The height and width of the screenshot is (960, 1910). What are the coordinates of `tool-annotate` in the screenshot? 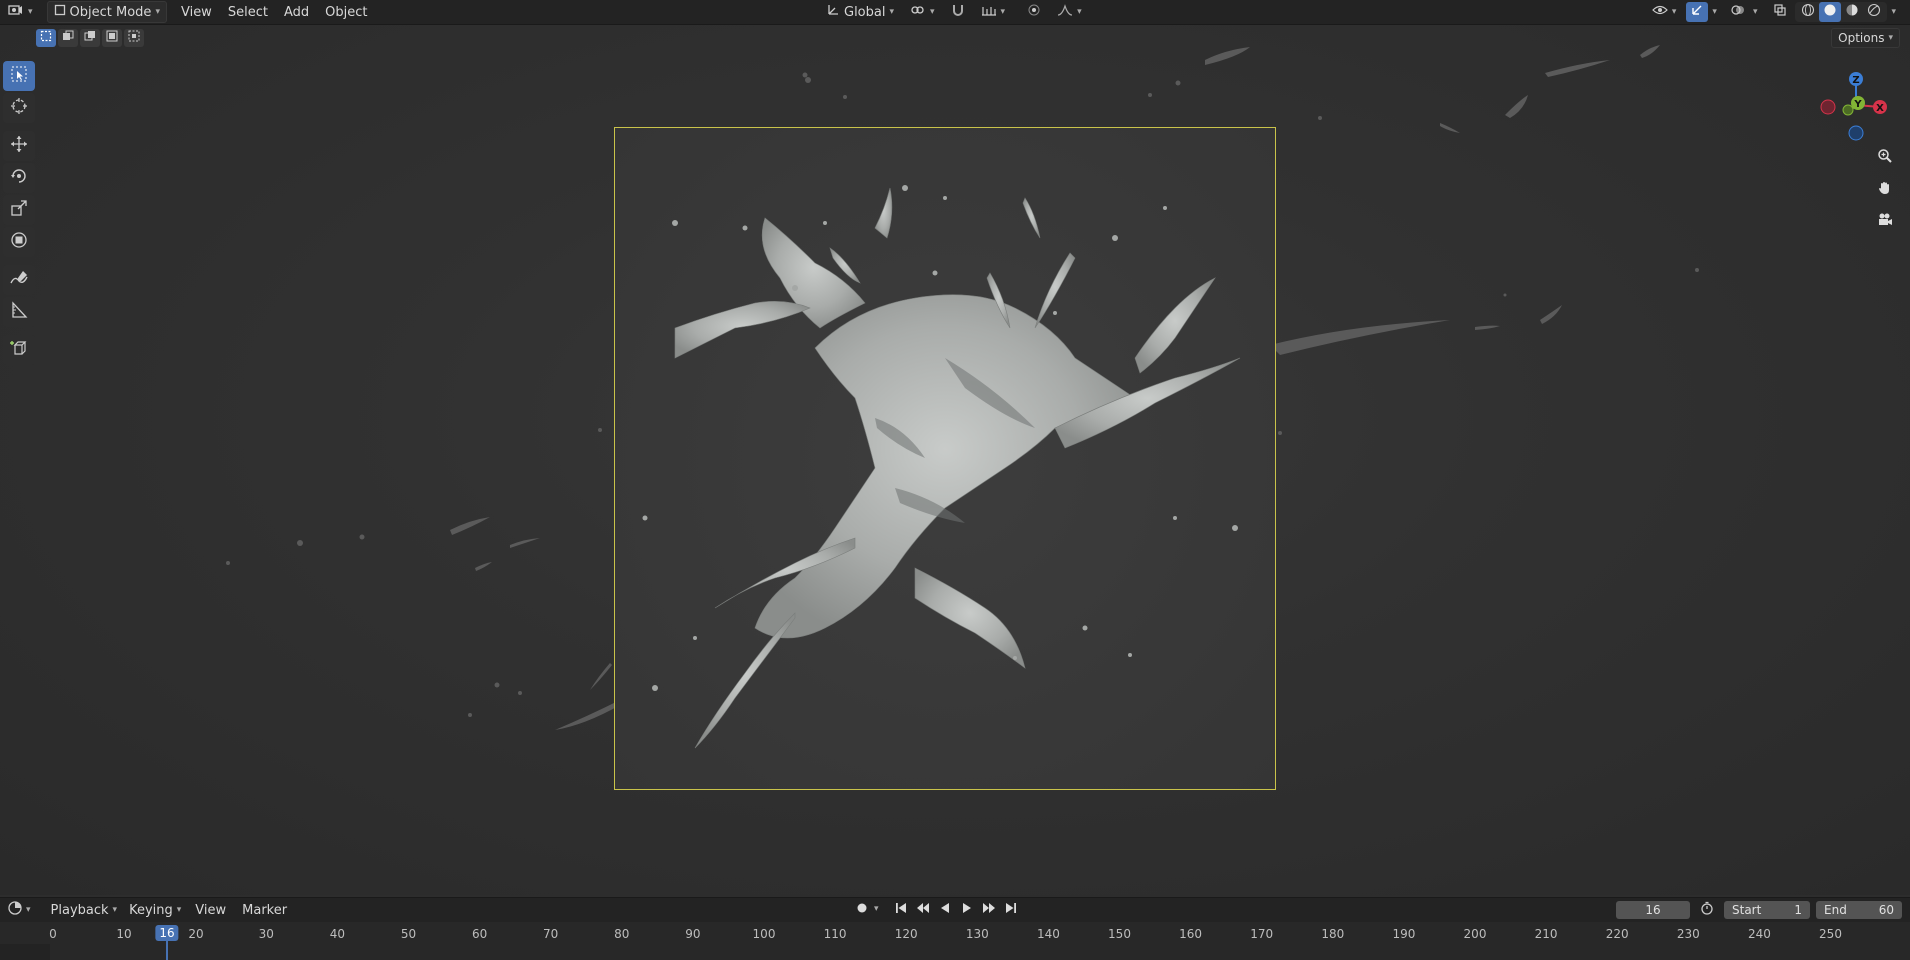 It's located at (19, 280).